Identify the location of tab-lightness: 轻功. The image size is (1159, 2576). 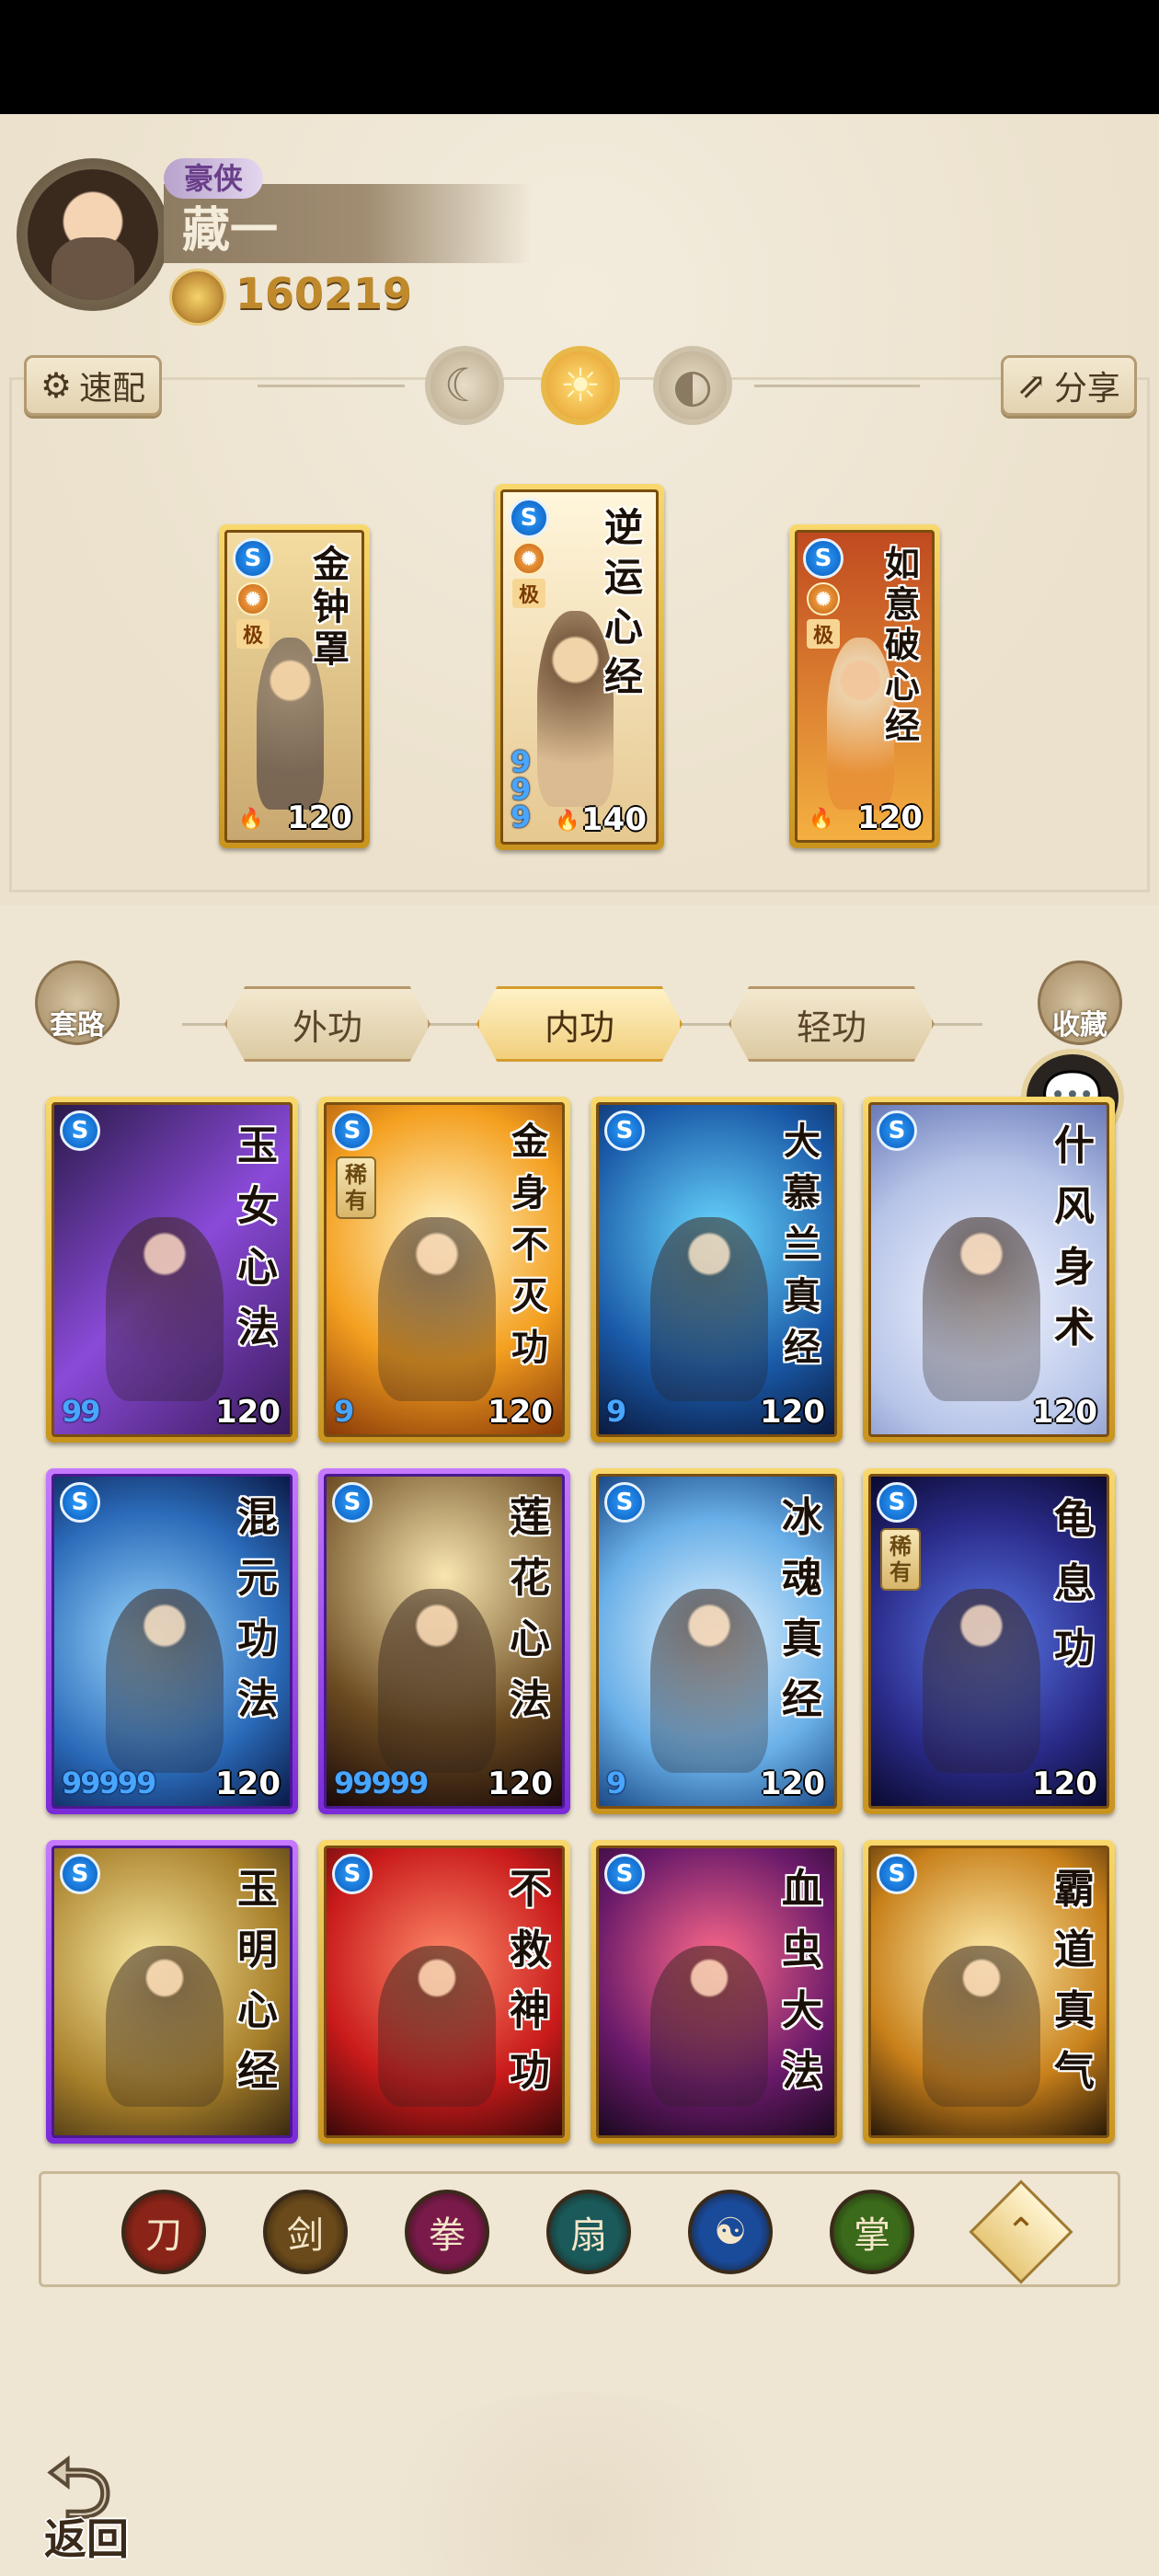
(832, 1024).